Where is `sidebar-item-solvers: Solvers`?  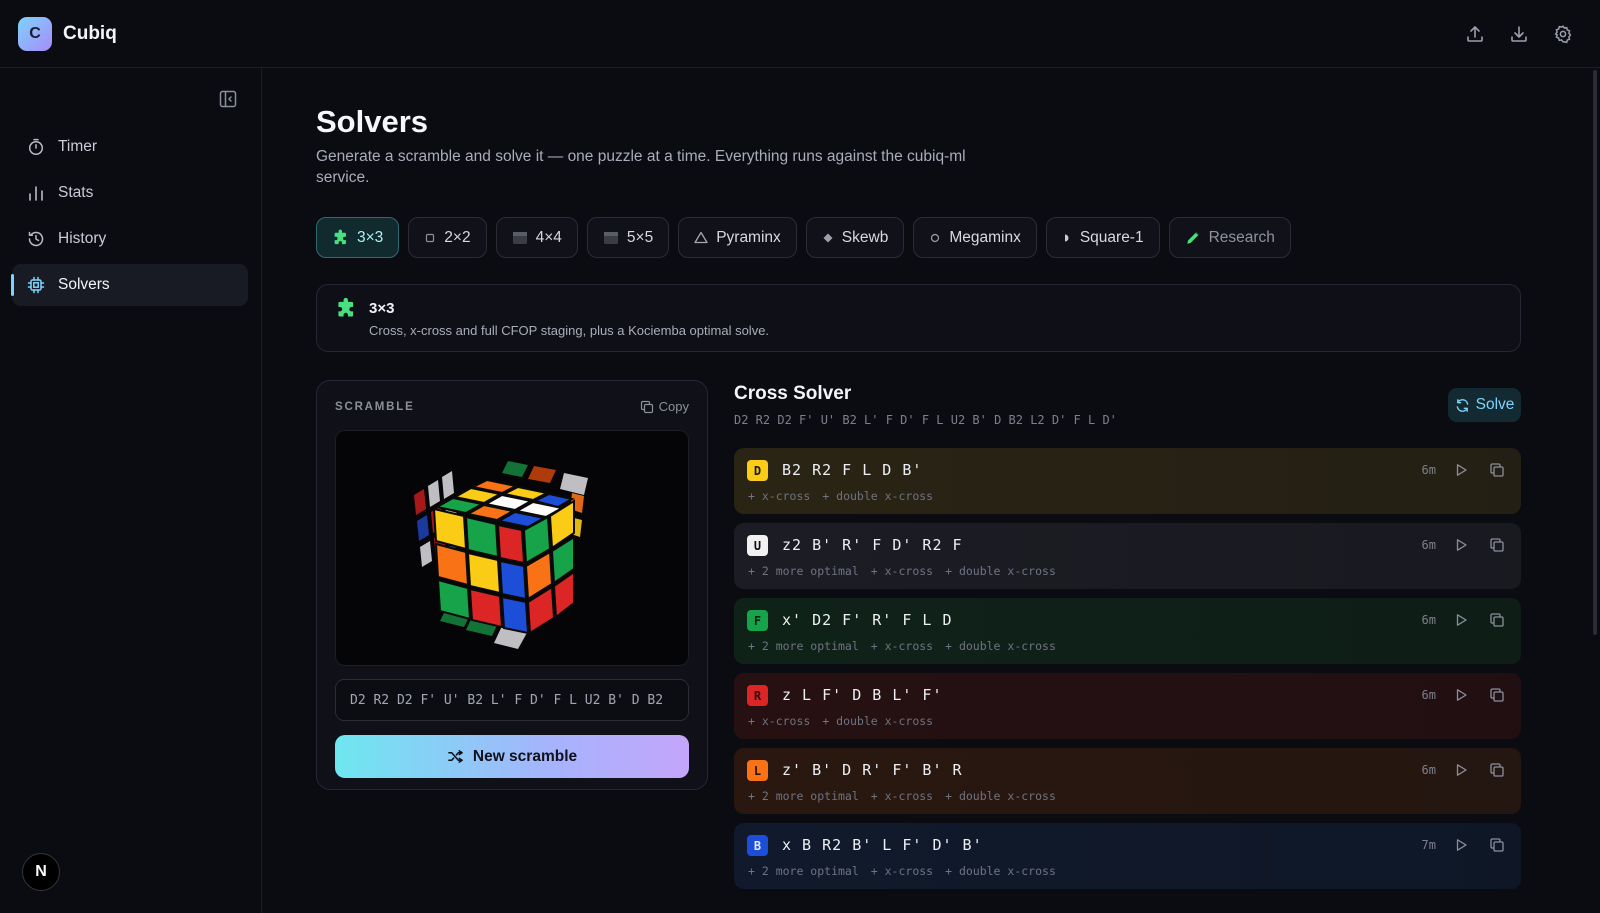 sidebar-item-solvers: Solvers is located at coordinates (129, 285).